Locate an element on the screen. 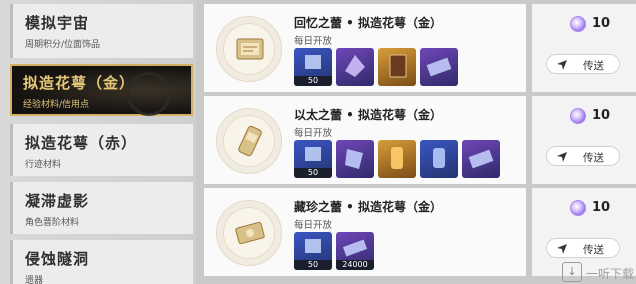  reward-item-credits: 24000 is located at coordinates (355, 251).